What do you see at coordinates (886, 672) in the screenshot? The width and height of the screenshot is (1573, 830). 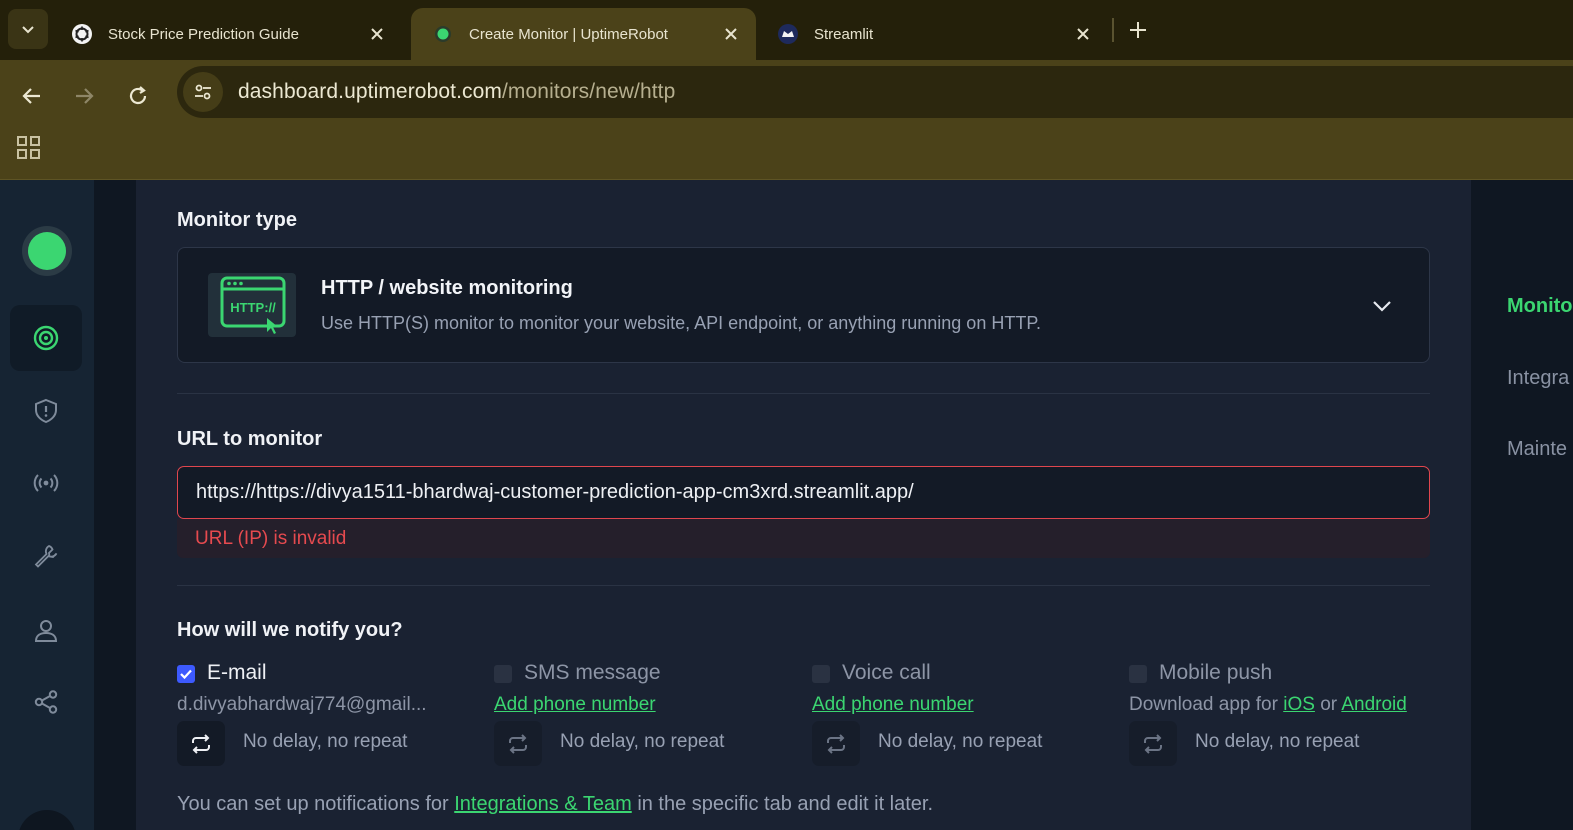 I see `voice-label: Voice call` at bounding box center [886, 672].